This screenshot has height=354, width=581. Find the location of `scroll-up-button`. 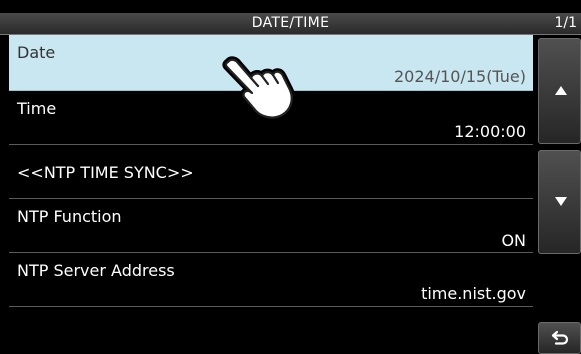

scroll-up-button is located at coordinates (559, 91).